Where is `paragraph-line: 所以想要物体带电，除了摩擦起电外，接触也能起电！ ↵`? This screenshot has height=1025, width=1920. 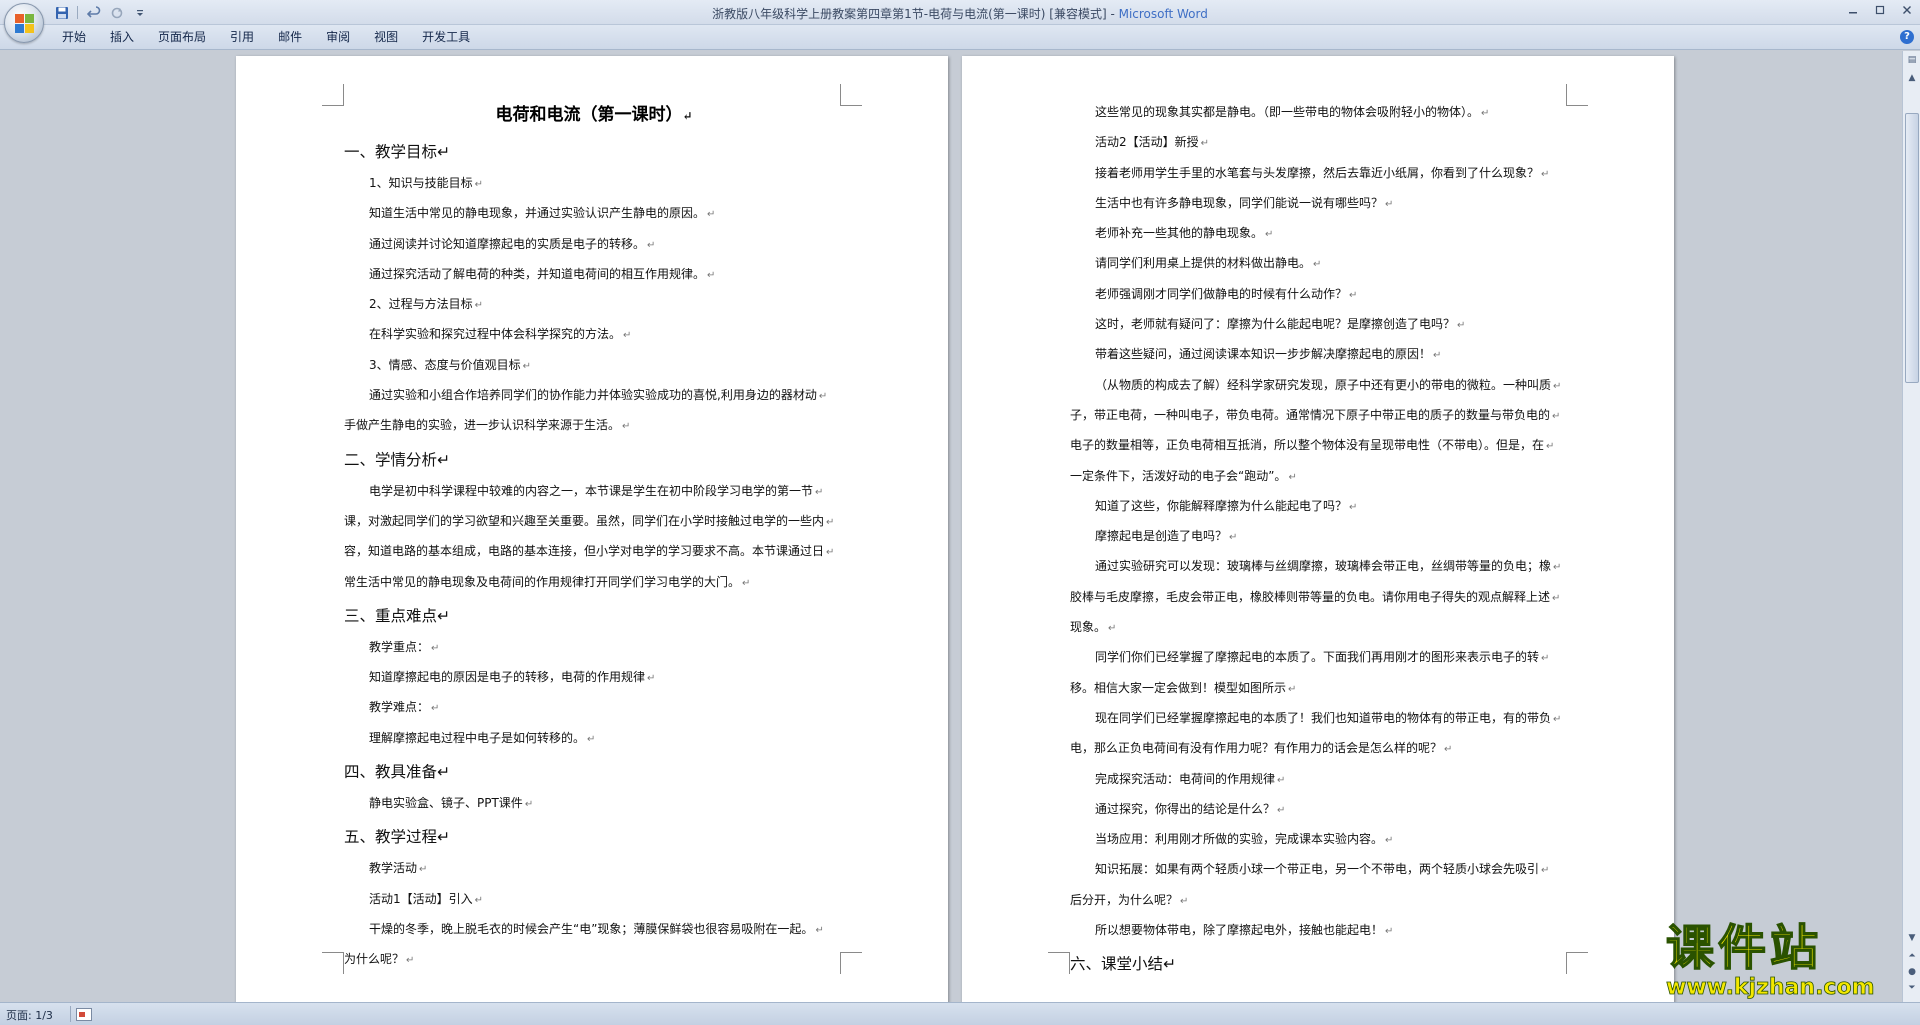
paragraph-line: 所以想要物体带电，除了摩擦起电外，接触也能起电！ ↵ is located at coordinates (1320, 931).